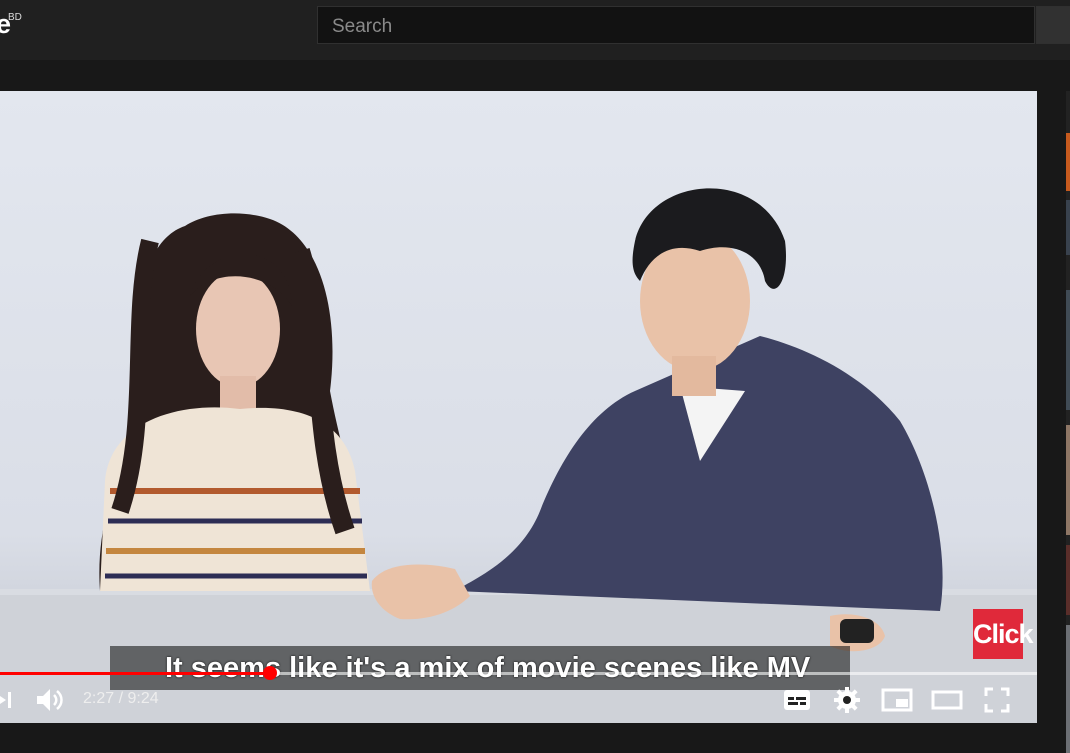 This screenshot has height=753, width=1070. What do you see at coordinates (135, 673) in the screenshot?
I see `progress-played` at bounding box center [135, 673].